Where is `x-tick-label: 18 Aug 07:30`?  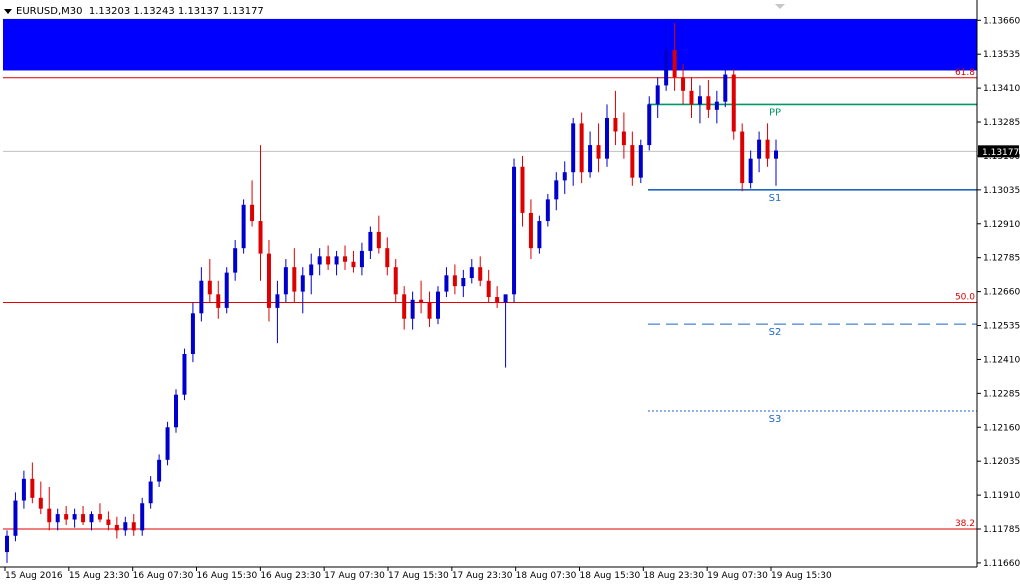 x-tick-label: 18 Aug 07:30 is located at coordinates (546, 576).